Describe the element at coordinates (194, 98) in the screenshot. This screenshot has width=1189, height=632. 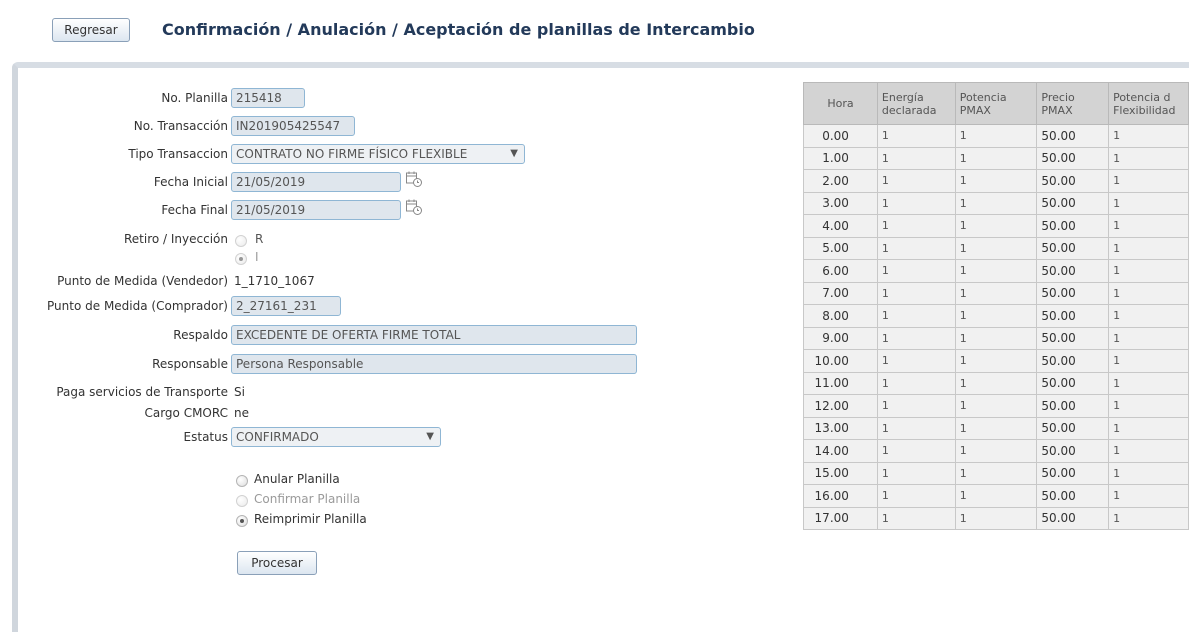
I see `no-planilla-label: No. Planilla` at that location.